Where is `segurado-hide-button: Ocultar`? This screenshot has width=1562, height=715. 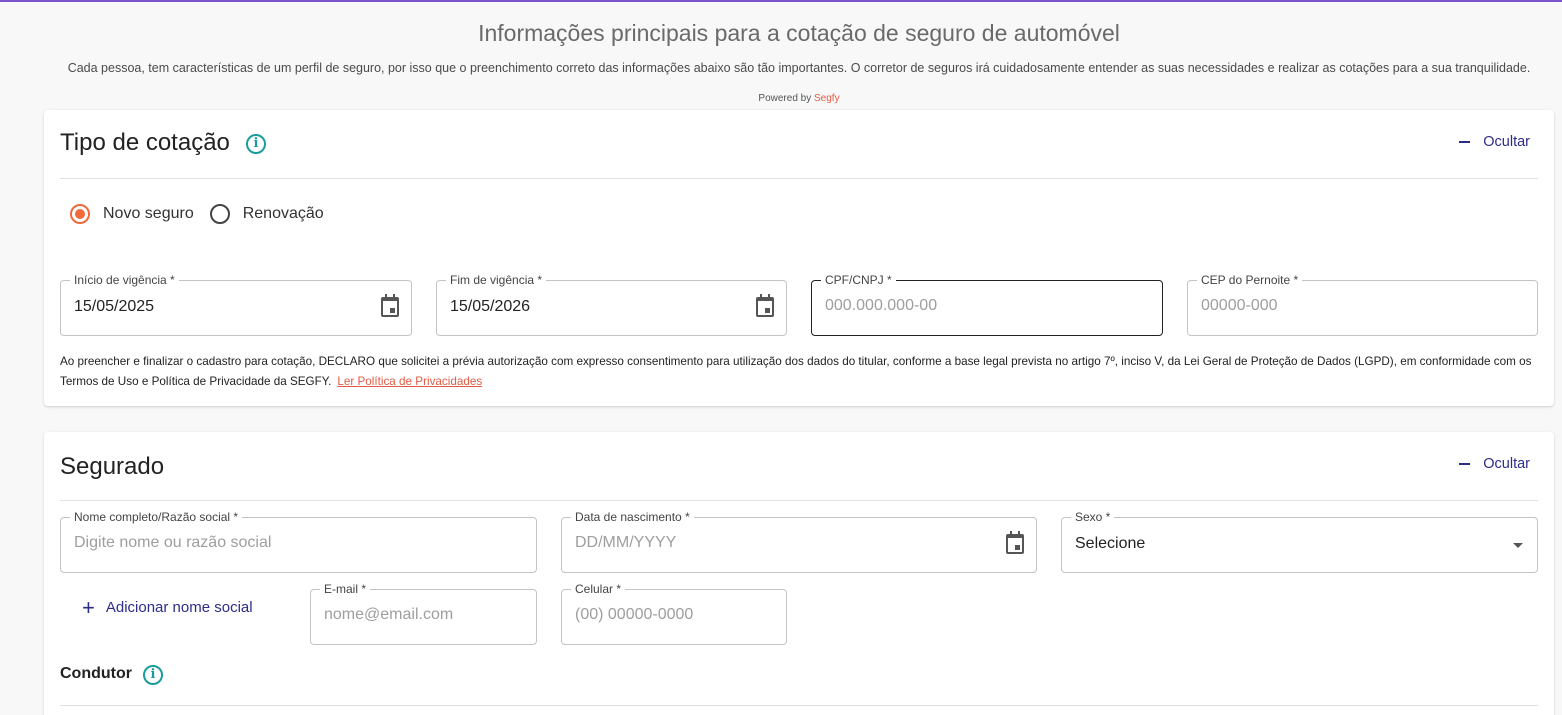
segurado-hide-button: Ocultar is located at coordinates (1494, 464).